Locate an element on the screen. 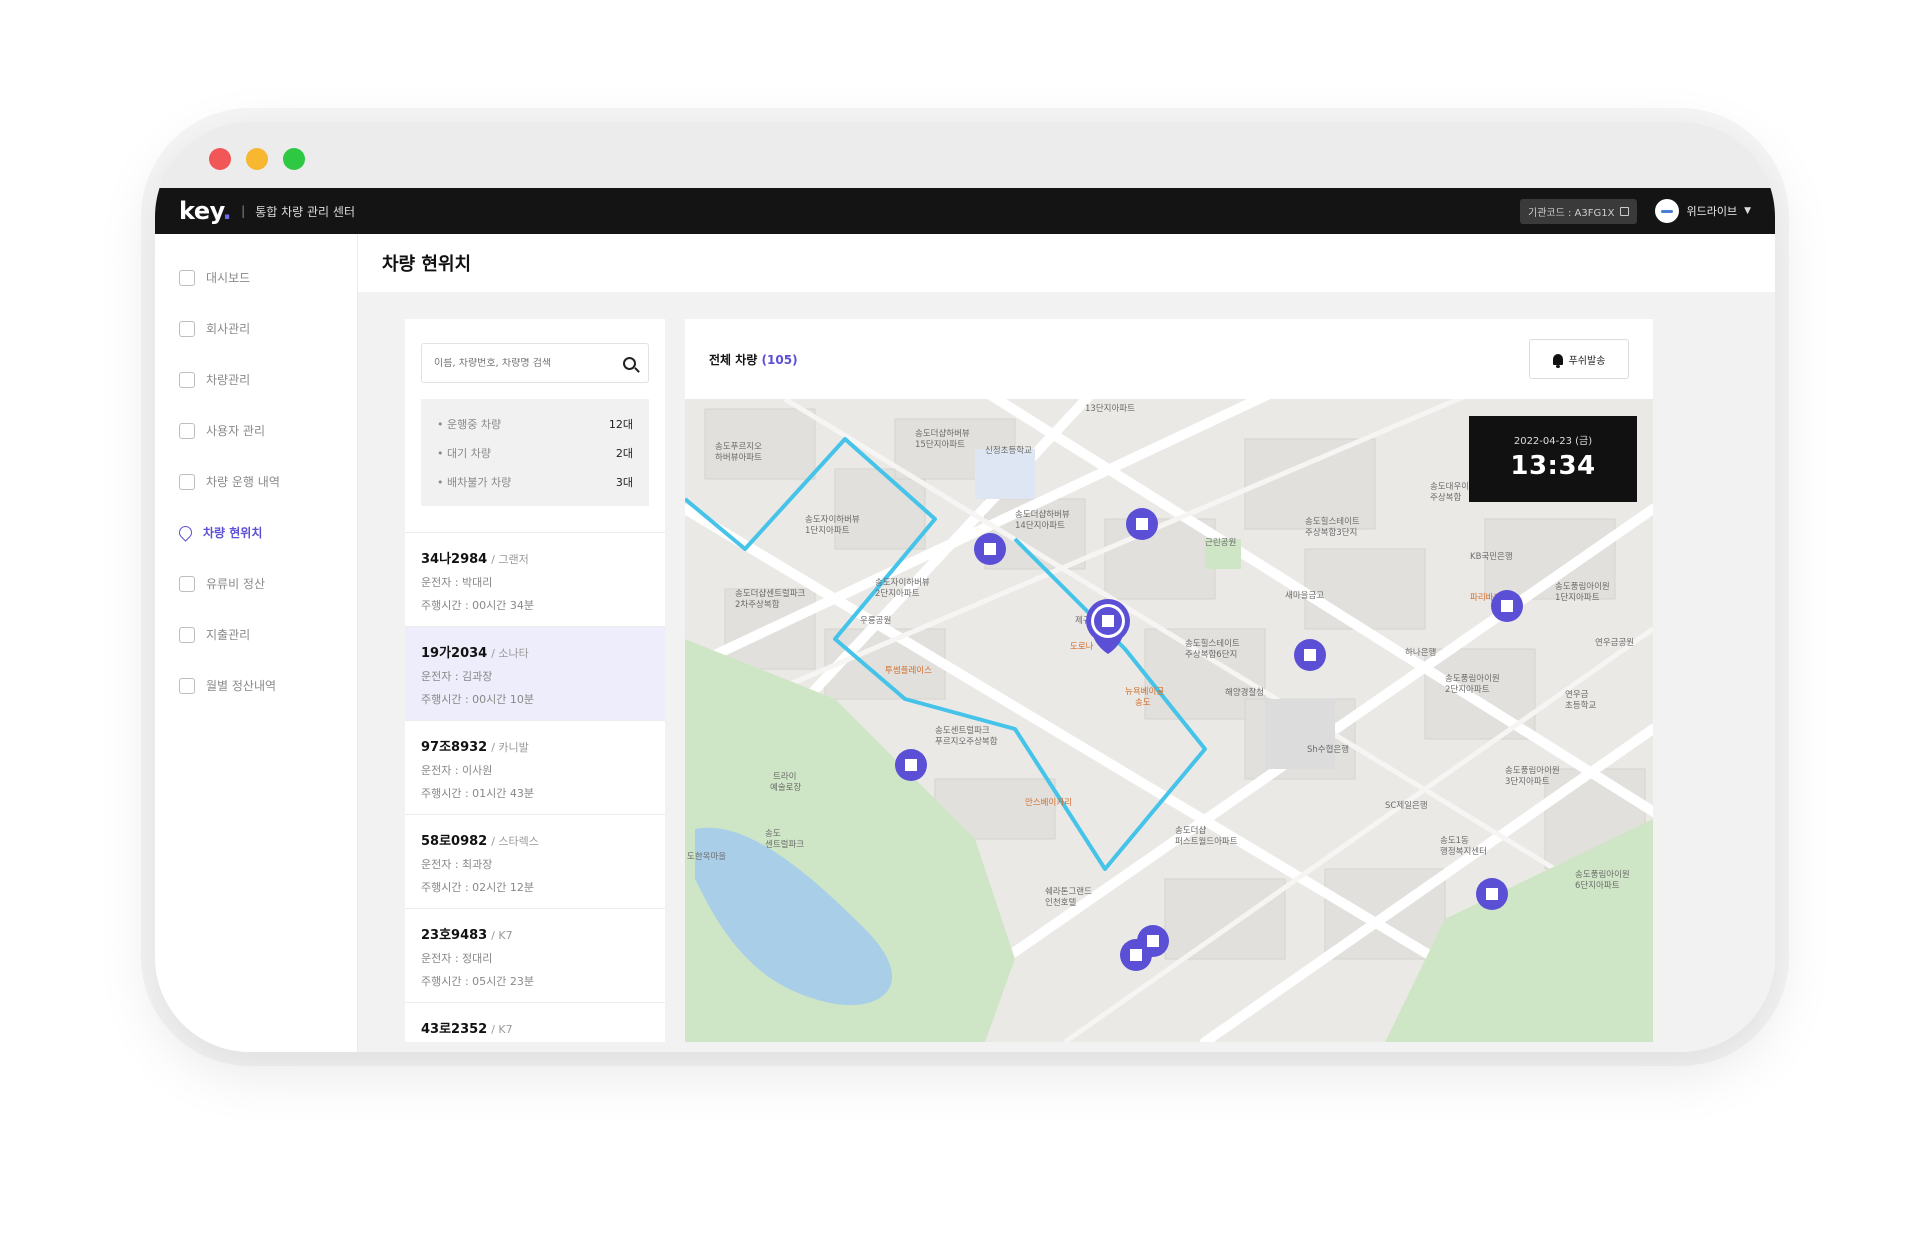 This screenshot has height=1238, width=1920. svg-text: 하나은행 is located at coordinates (1420, 652).